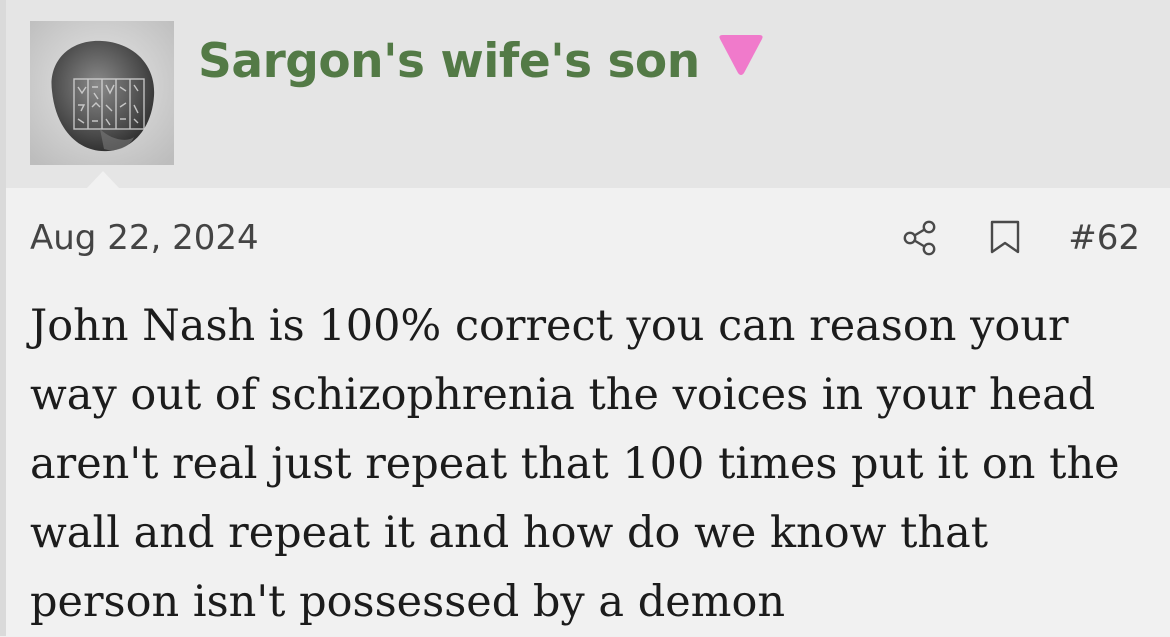 Image resolution: width=1170 pixels, height=637 pixels. What do you see at coordinates (1104, 238) in the screenshot?
I see `post-number-link: #62` at bounding box center [1104, 238].